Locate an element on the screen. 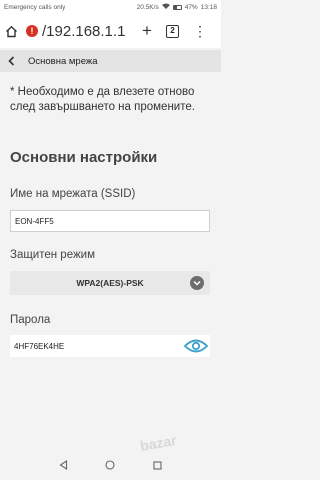  security-mode-value: WPA2(AES)-PSK is located at coordinates (110, 283).